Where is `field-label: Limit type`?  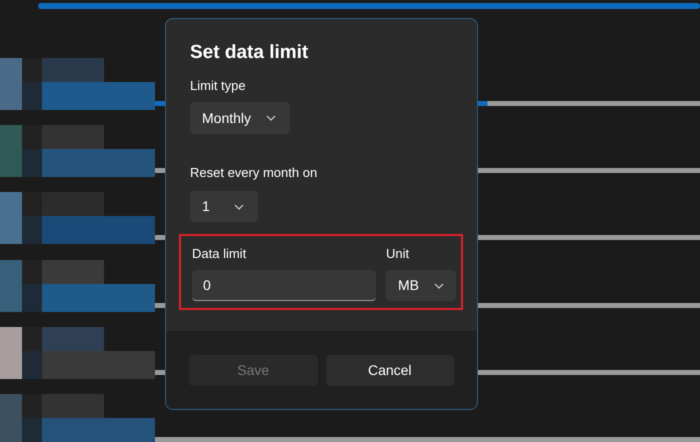
field-label: Limit type is located at coordinates (218, 86).